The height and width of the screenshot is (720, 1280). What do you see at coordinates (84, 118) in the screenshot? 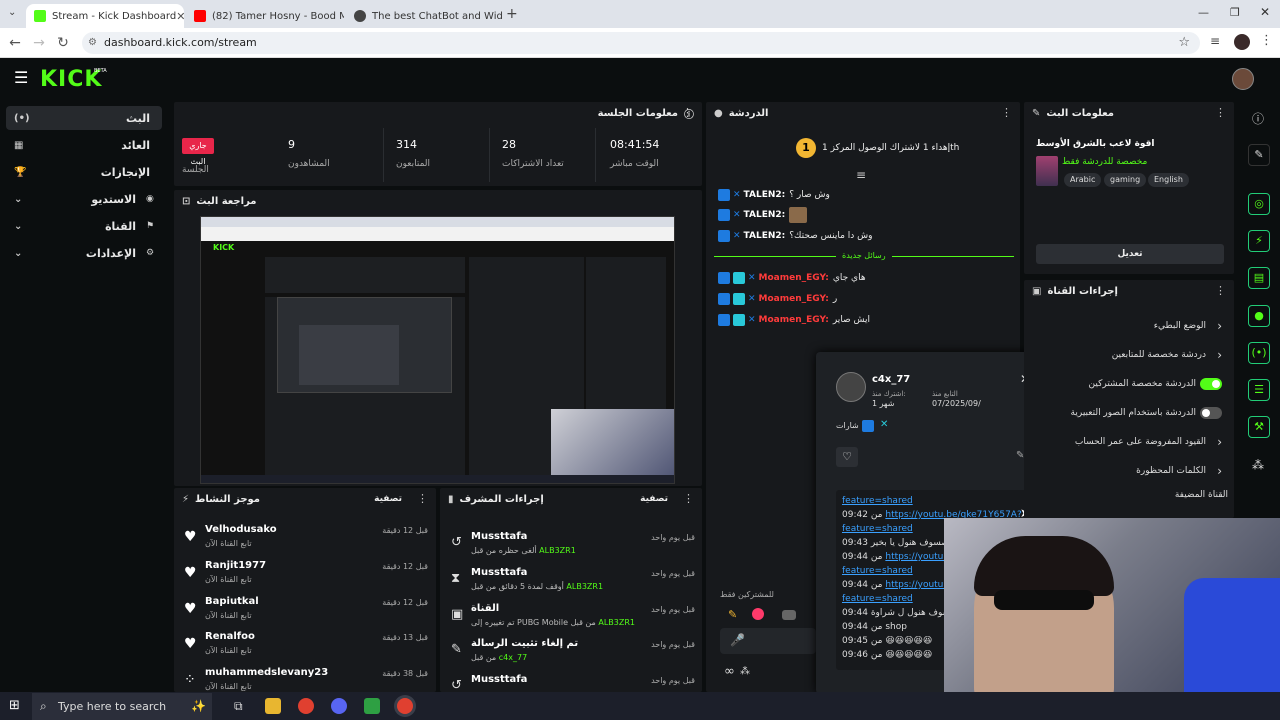
I see `sidebar-item-stream: (•) البث` at bounding box center [84, 118].